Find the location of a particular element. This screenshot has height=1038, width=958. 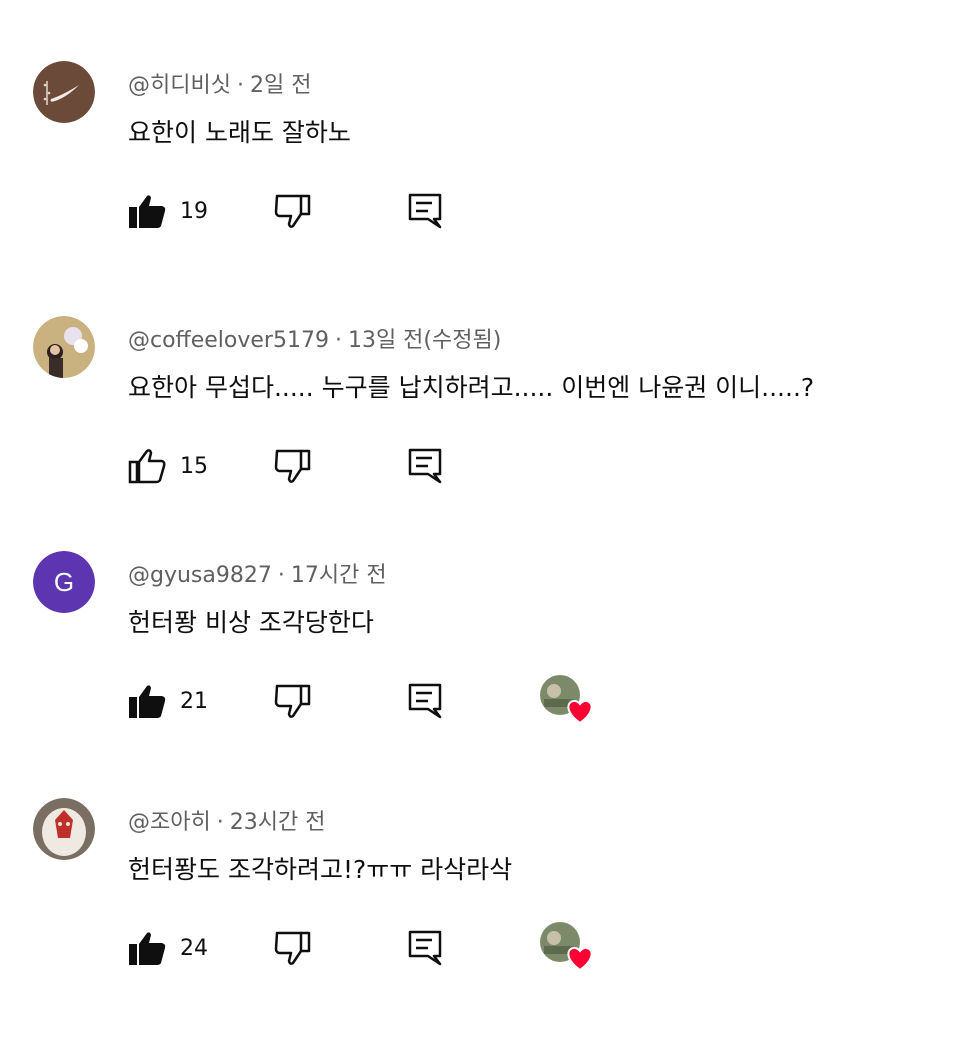

comment-time: 23시간 전 is located at coordinates (278, 822).